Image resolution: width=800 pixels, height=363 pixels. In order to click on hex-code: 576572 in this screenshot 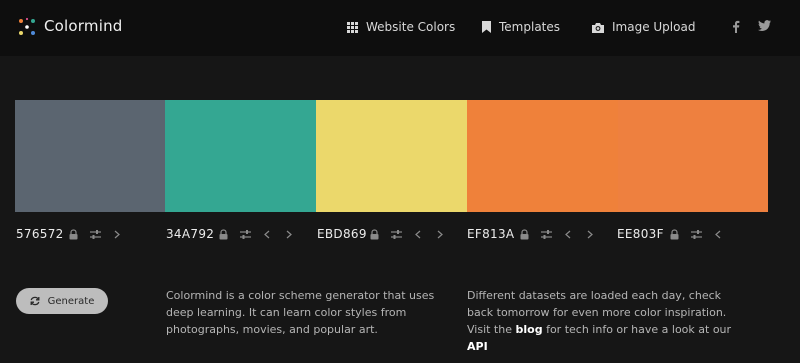, I will do `click(41, 234)`.